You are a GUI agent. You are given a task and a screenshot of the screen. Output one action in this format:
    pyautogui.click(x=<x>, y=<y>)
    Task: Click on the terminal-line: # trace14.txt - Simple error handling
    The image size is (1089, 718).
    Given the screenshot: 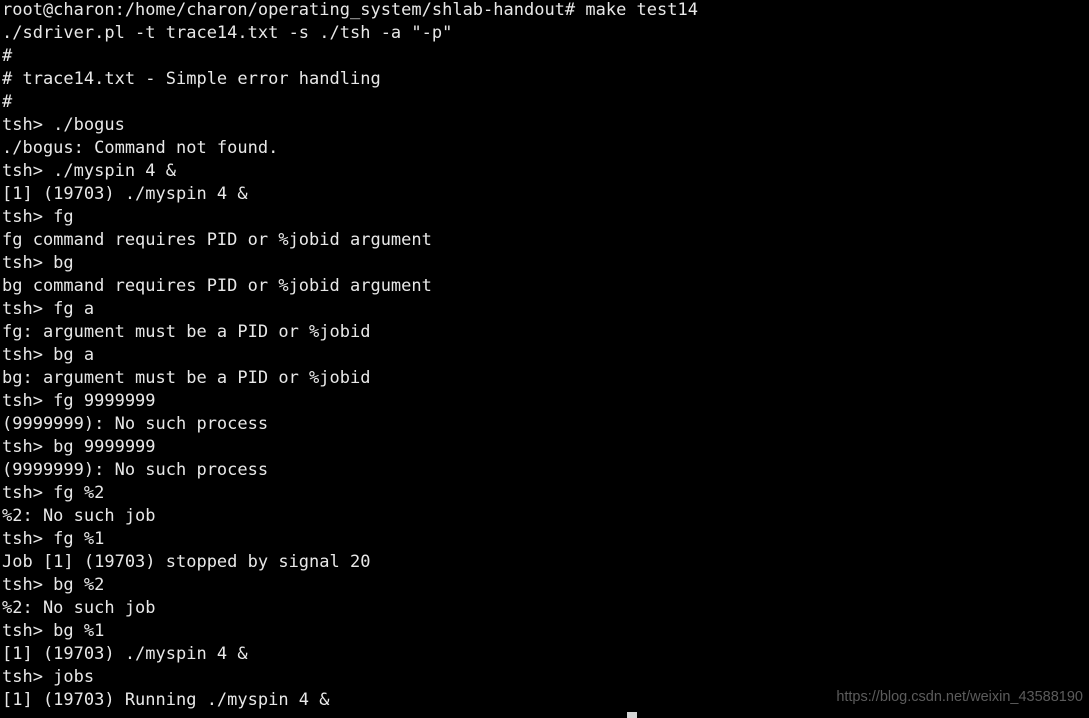 What is the action you would take?
    pyautogui.click(x=191, y=79)
    